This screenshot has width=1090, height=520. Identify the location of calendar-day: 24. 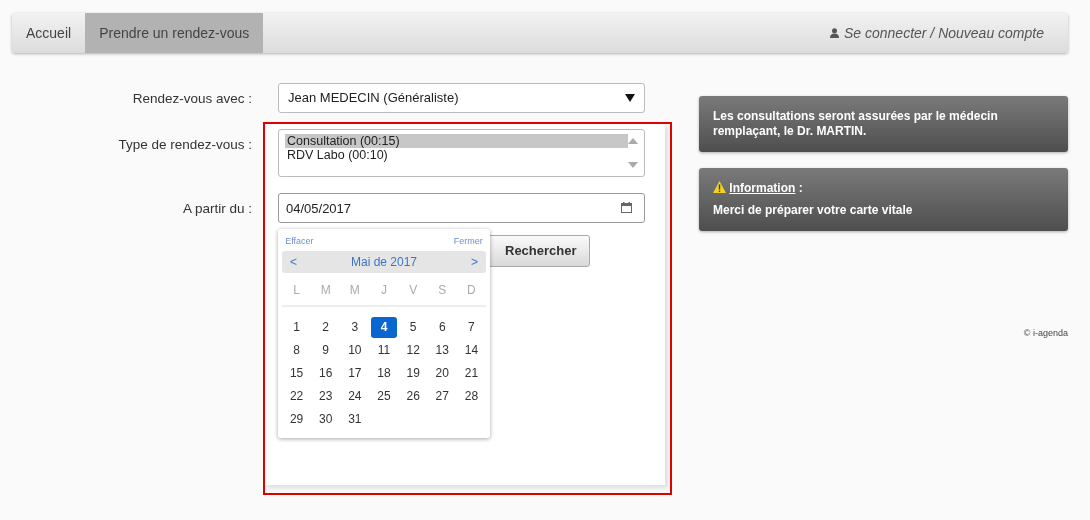
(355, 396).